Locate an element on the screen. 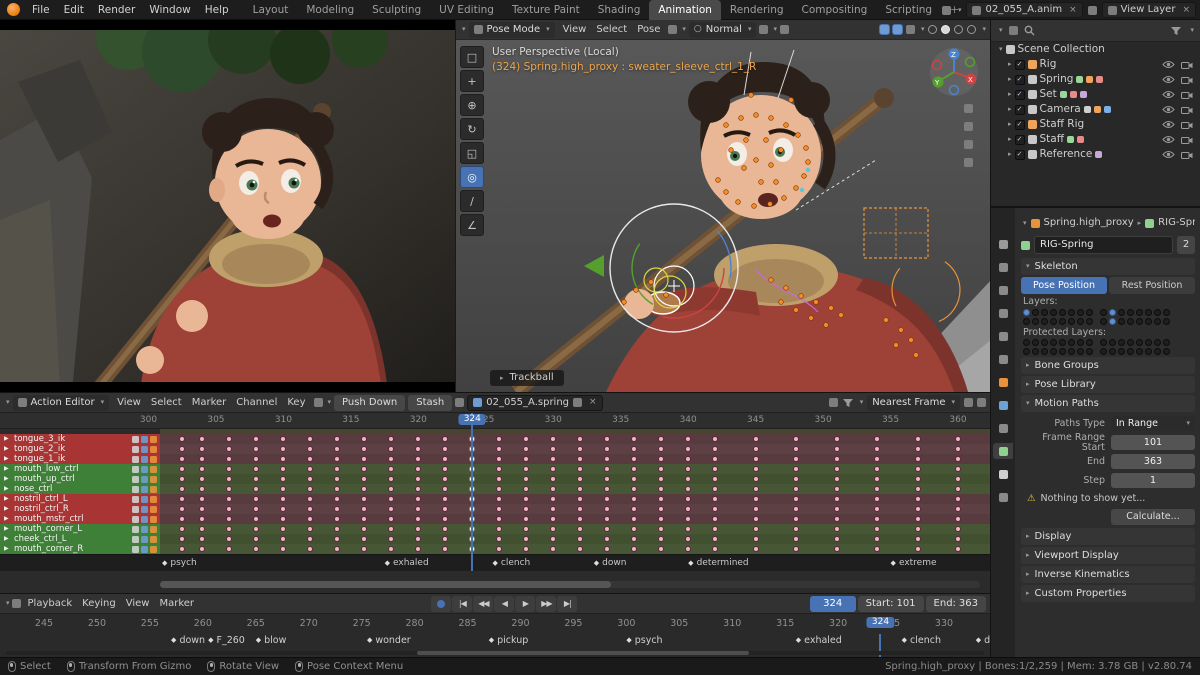 Image resolution: width=1200 pixels, height=675 pixels. disable-render-icon is located at coordinates (1187, 109).